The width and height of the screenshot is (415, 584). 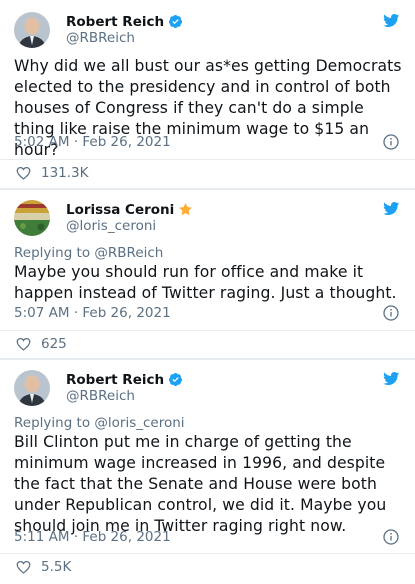 What do you see at coordinates (56, 567) in the screenshot?
I see `like-count-value: 5.5K` at bounding box center [56, 567].